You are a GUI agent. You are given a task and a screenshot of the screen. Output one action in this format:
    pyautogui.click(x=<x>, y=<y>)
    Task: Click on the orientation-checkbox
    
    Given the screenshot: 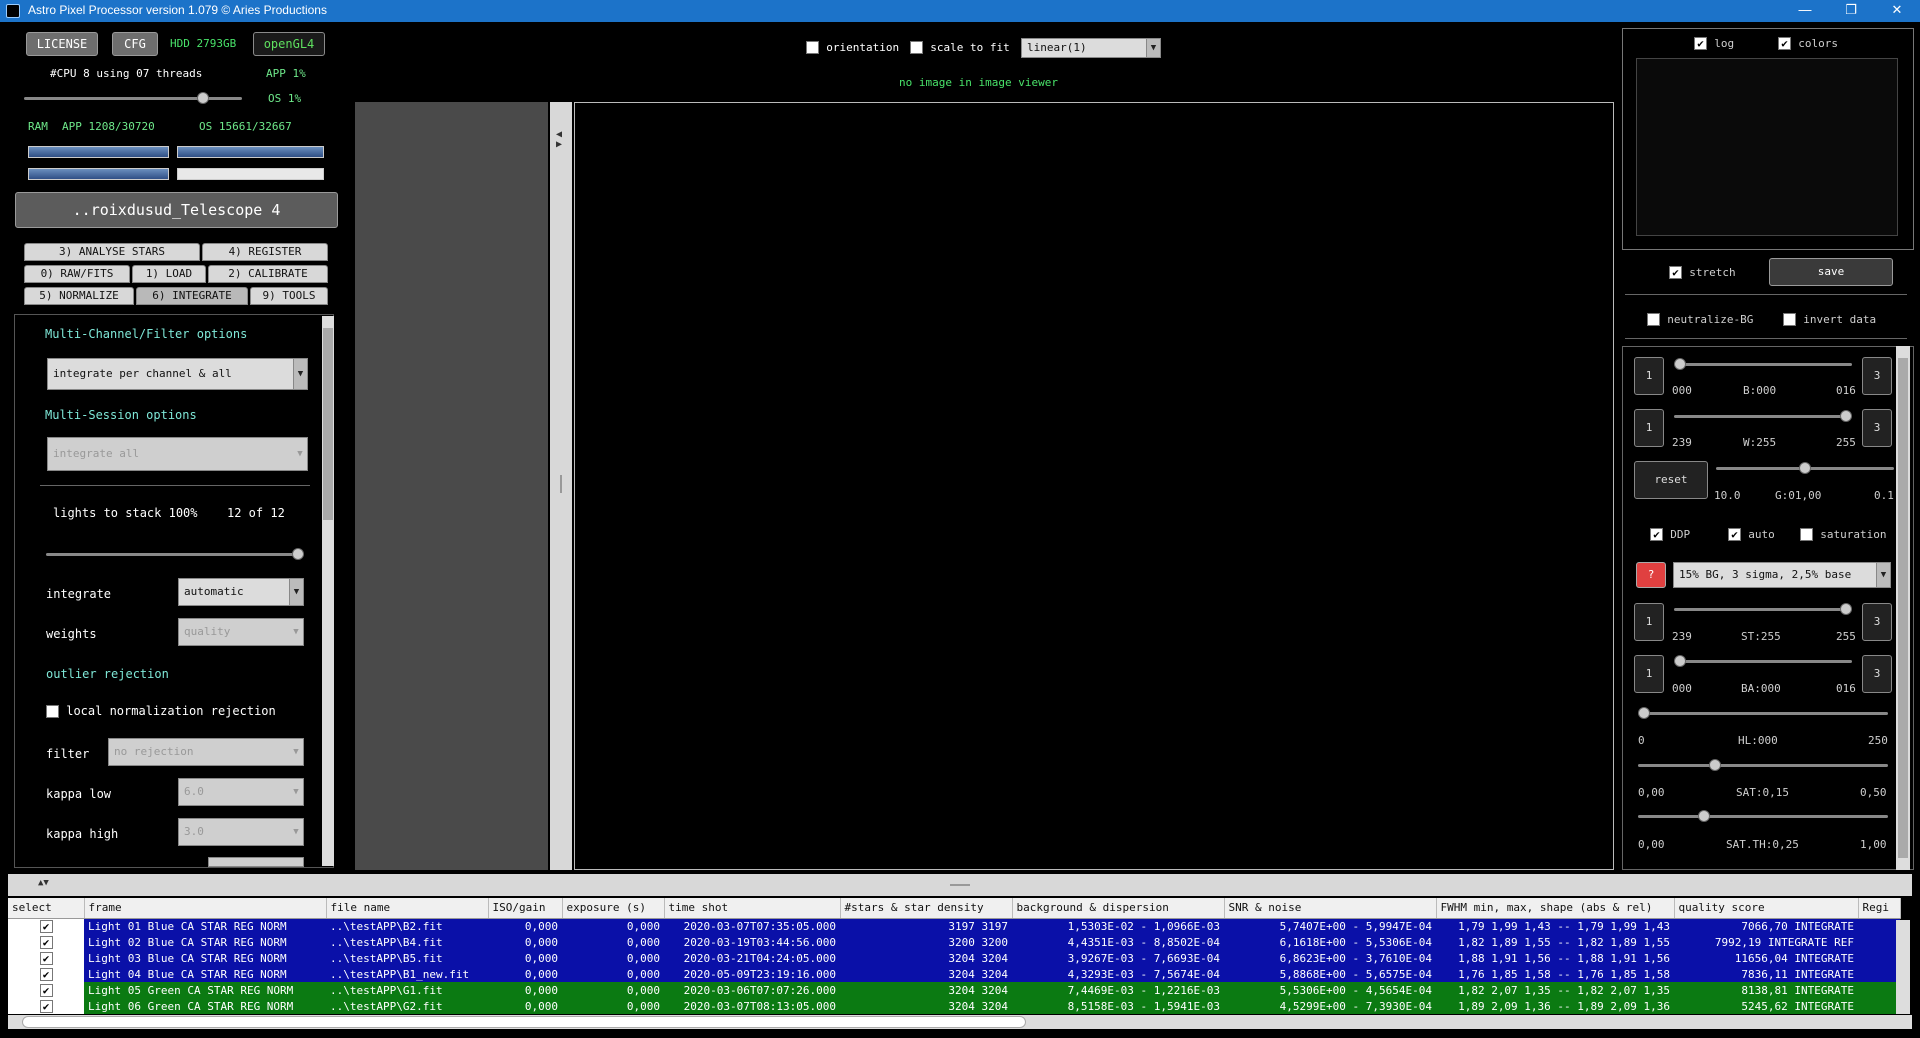 What is the action you would take?
    pyautogui.click(x=812, y=47)
    